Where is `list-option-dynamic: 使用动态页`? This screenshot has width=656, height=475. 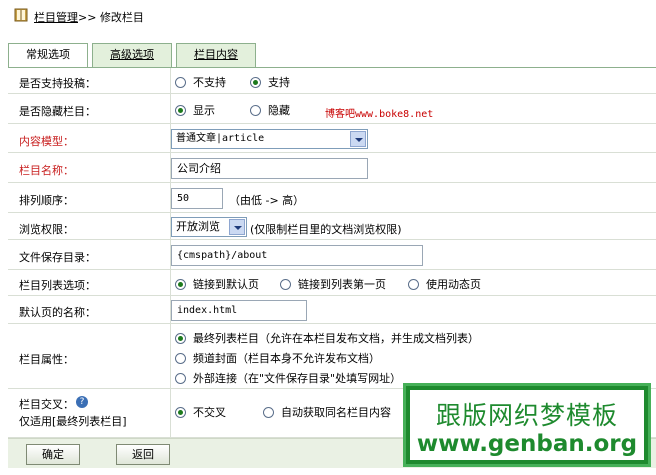
list-option-dynamic: 使用动态页 is located at coordinates (444, 284).